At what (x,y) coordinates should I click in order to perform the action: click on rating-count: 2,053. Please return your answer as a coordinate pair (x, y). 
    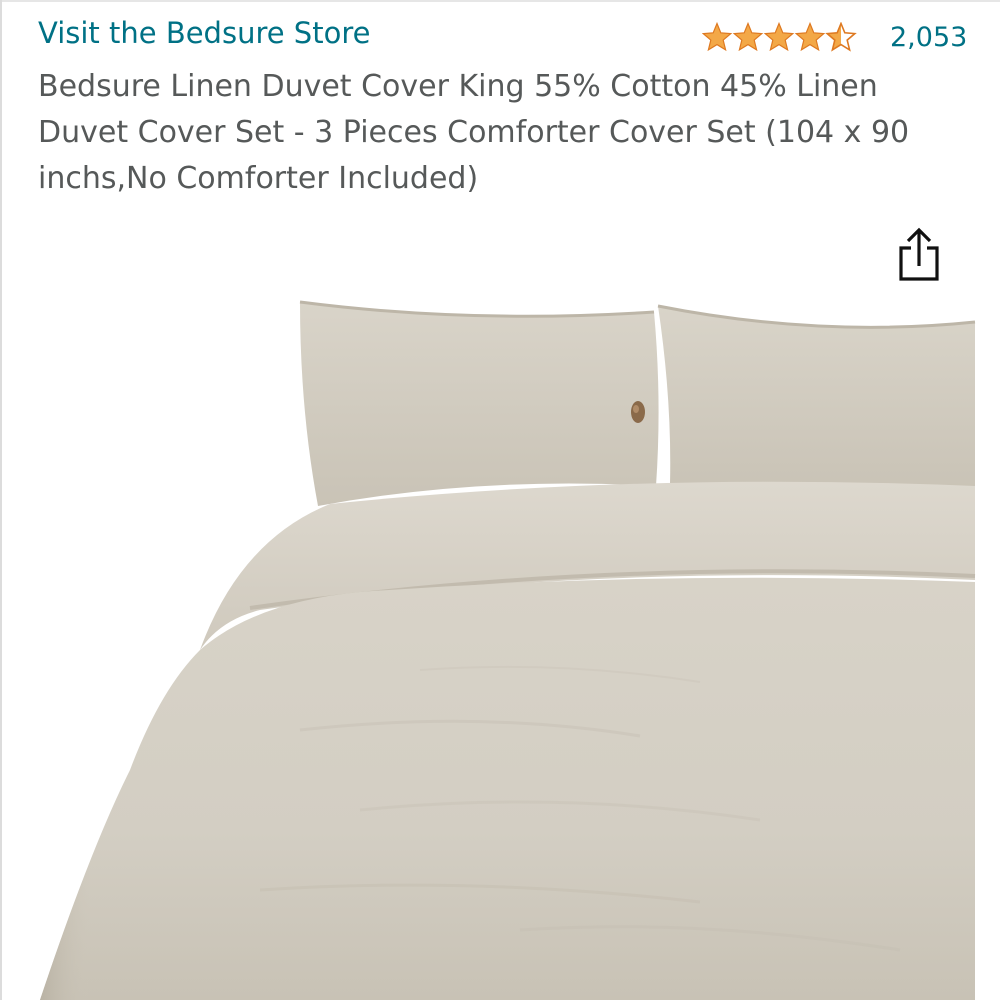
    Looking at the image, I should click on (928, 37).